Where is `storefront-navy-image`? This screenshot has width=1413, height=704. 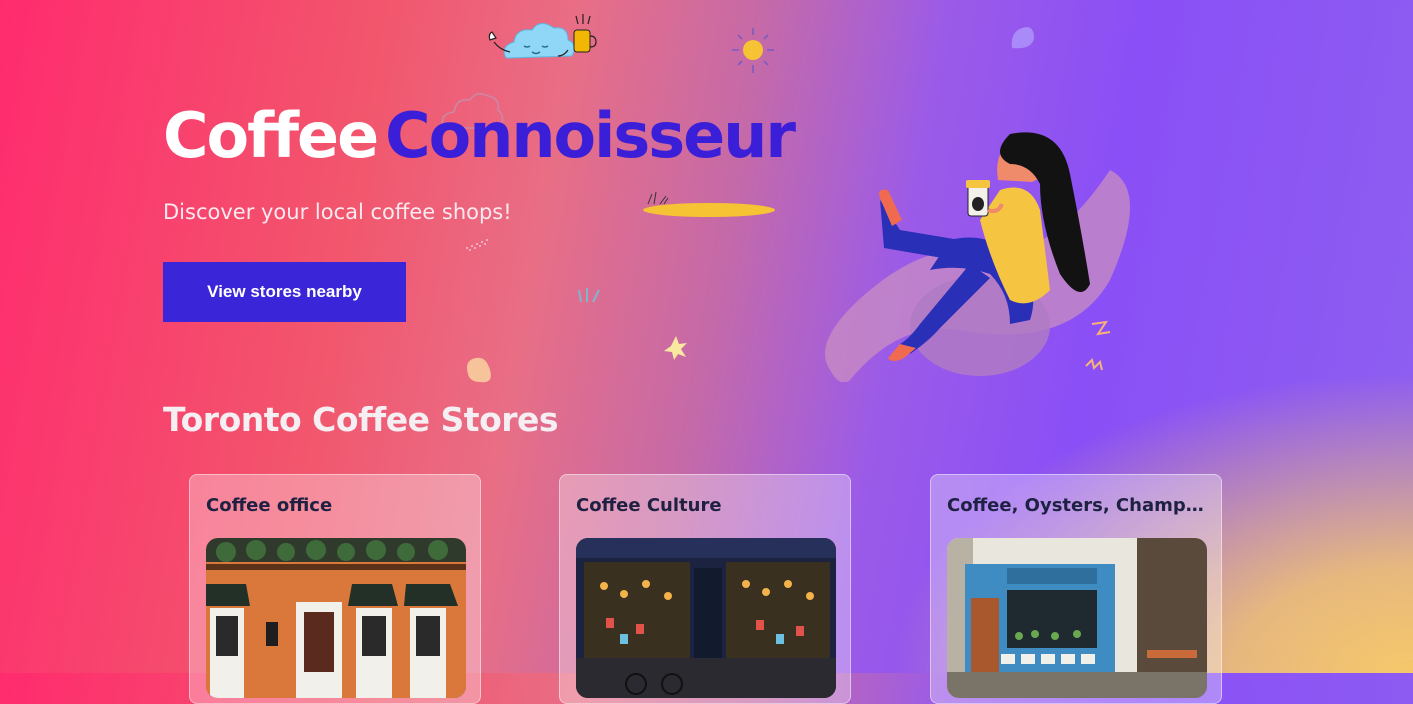
storefront-navy-image is located at coordinates (706, 618).